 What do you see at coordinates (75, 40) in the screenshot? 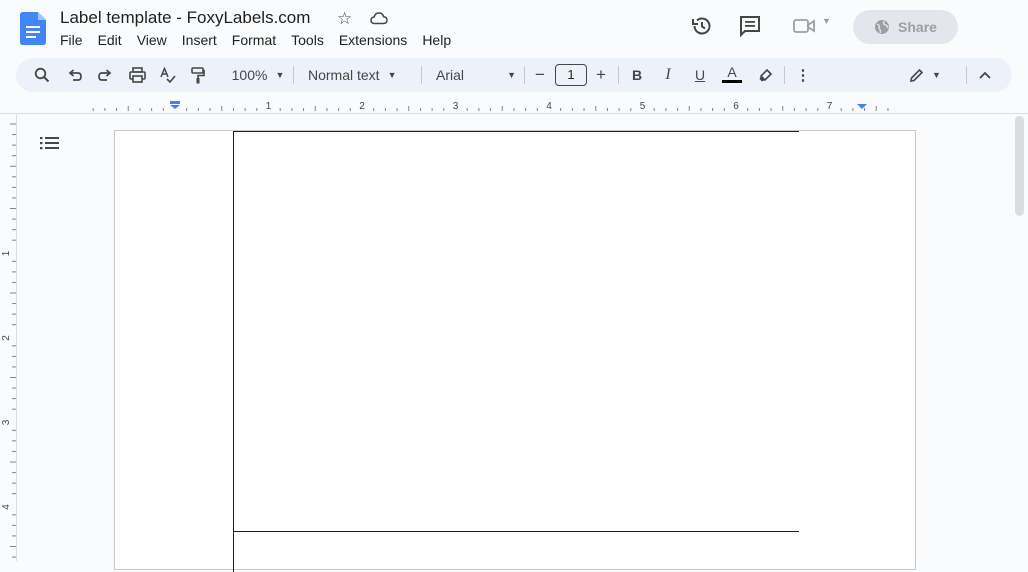
I see `menu-file: File` at bounding box center [75, 40].